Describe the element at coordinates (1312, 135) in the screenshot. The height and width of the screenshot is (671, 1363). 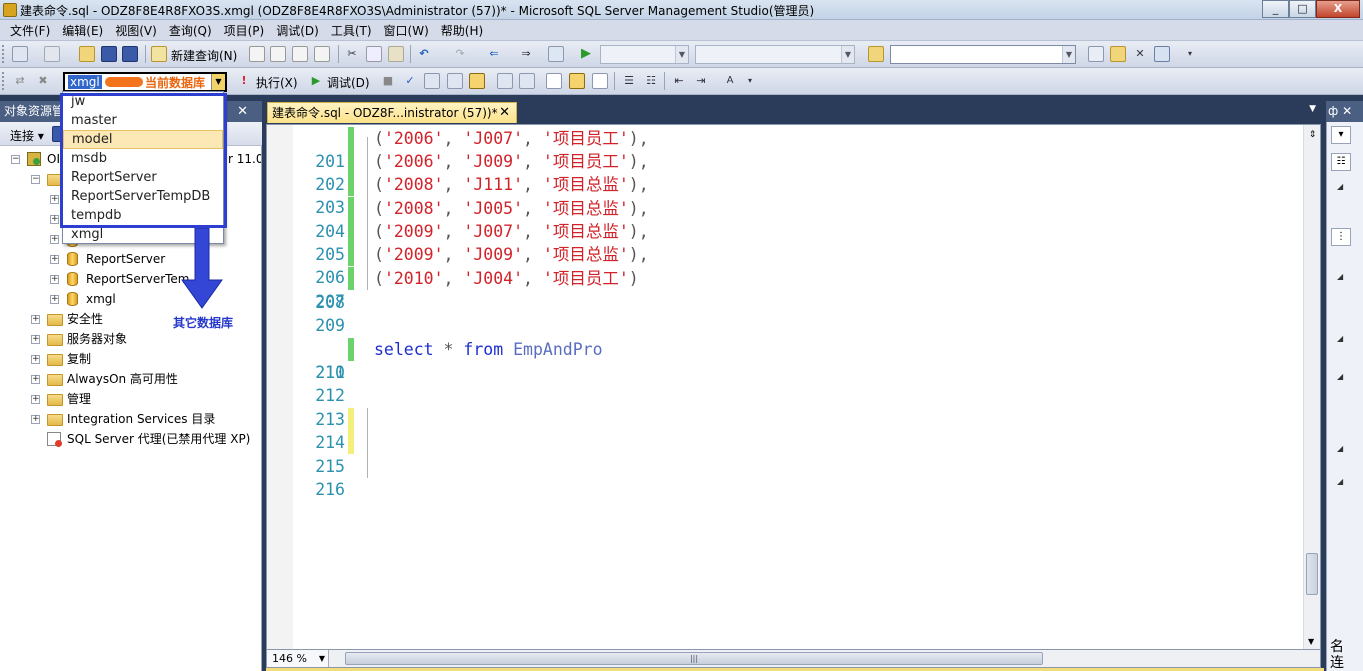
I see `splitter-icon: ⇕` at that location.